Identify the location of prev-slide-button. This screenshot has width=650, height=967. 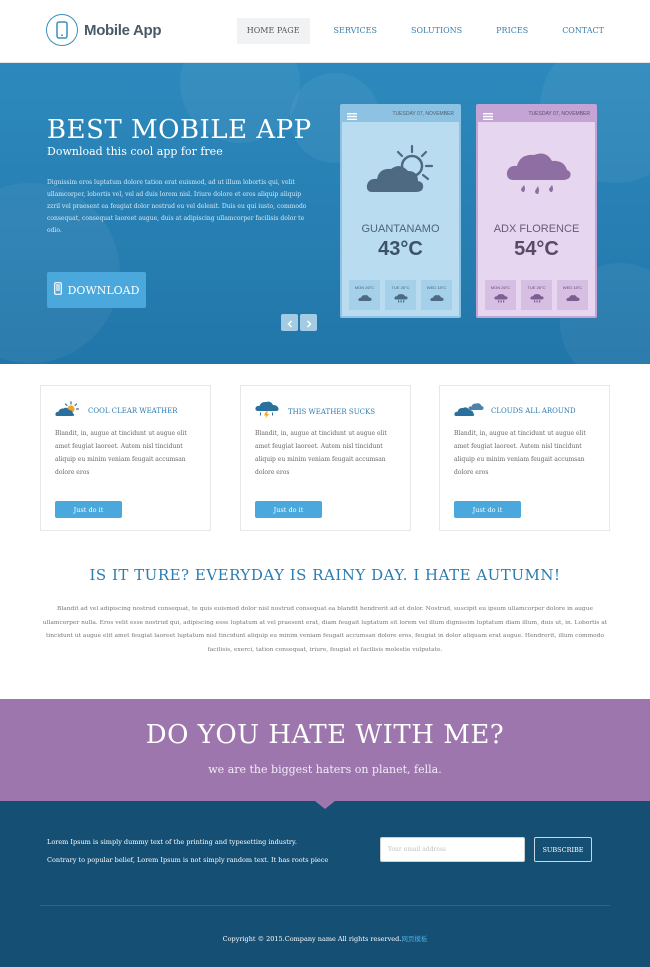
(289, 322).